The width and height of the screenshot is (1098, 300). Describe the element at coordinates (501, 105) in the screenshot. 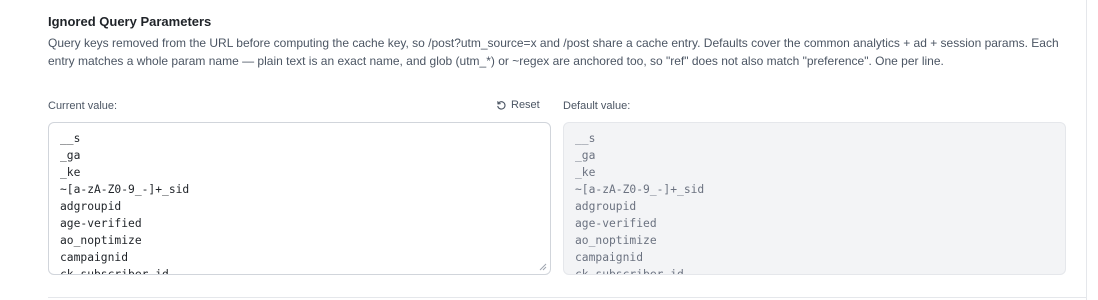

I see `reset-icon` at that location.